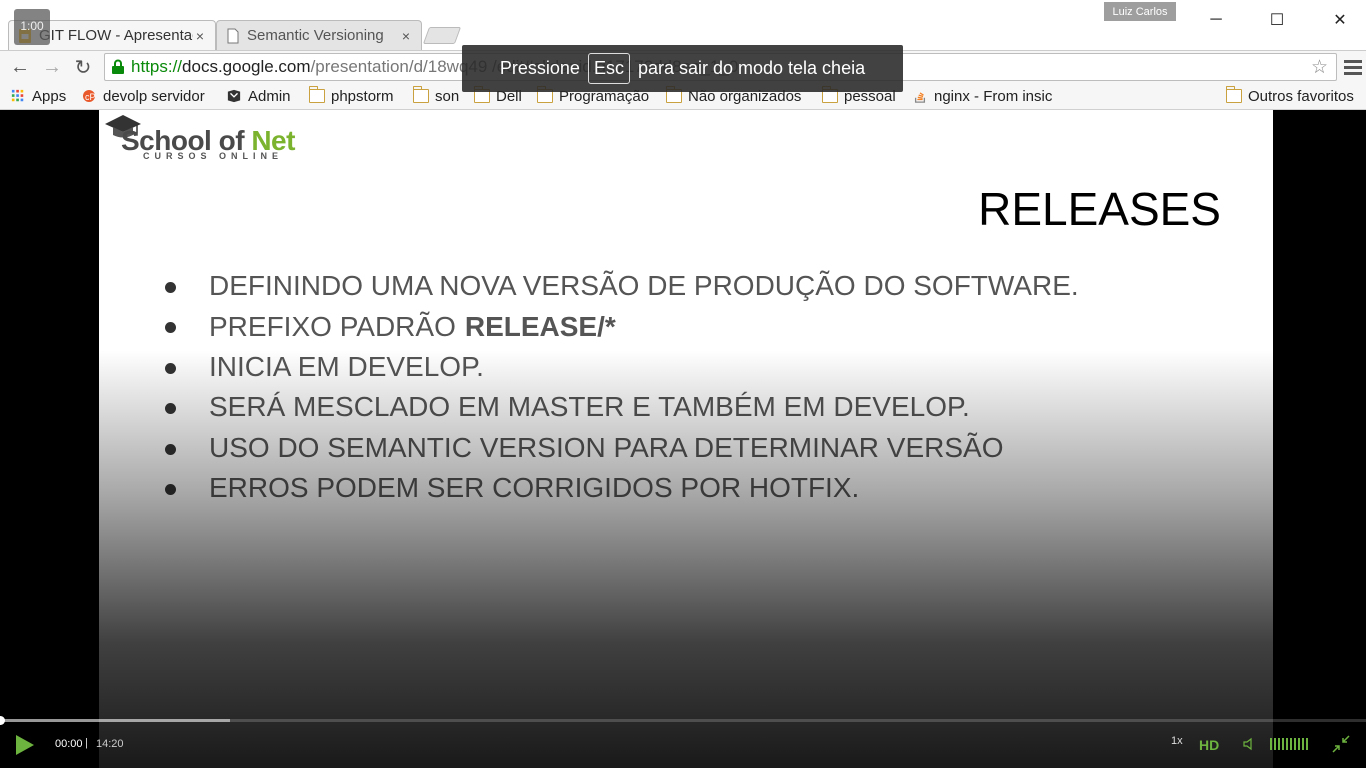 This screenshot has width=1366, height=768. Describe the element at coordinates (269, 96) in the screenshot. I see `bookmark-label: Admin` at that location.